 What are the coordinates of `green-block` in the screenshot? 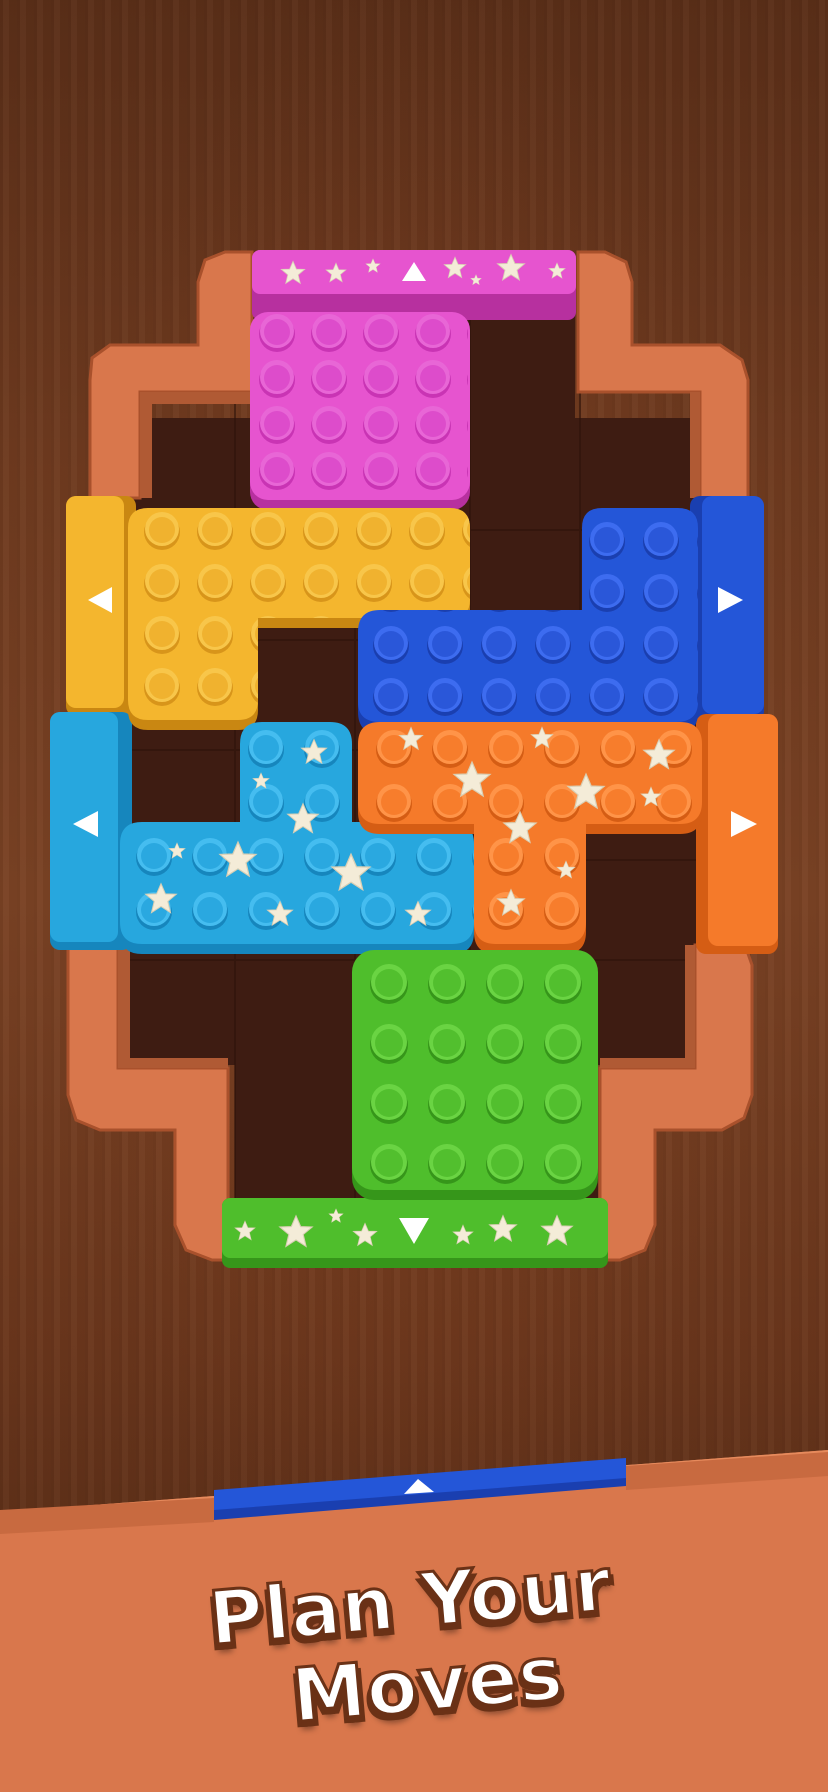 It's located at (475, 1075).